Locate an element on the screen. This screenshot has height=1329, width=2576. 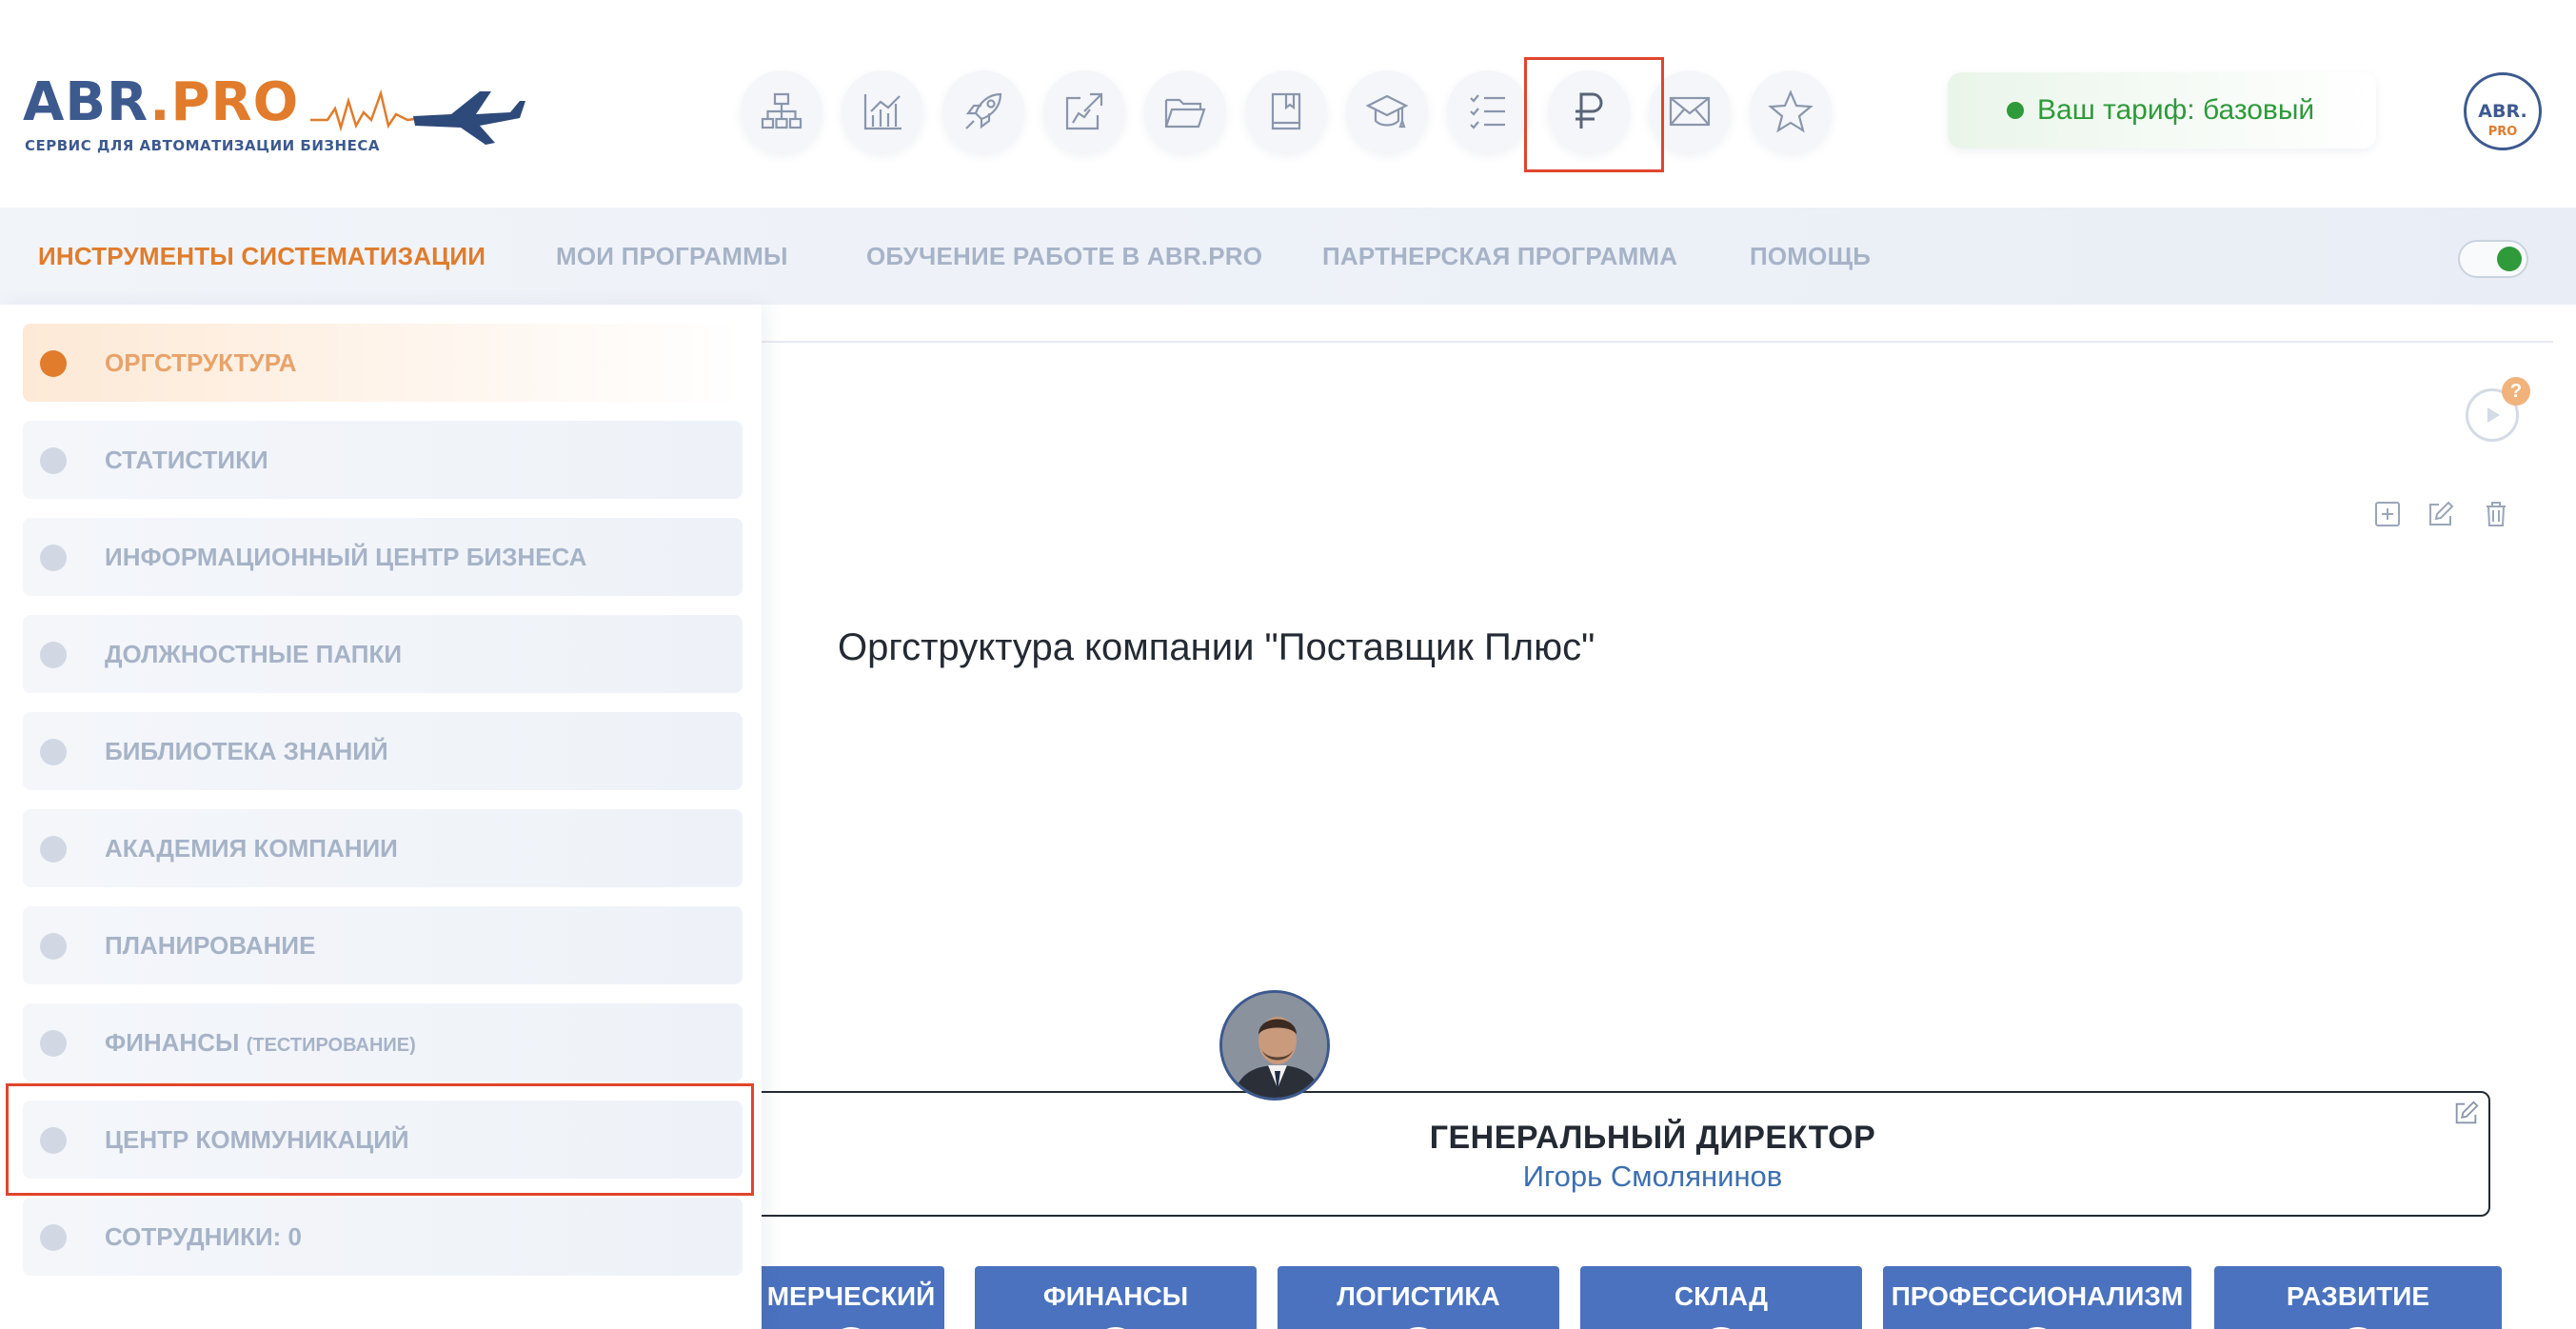
ceo-name: Игорь Смолянинов is located at coordinates (1595, 1177).